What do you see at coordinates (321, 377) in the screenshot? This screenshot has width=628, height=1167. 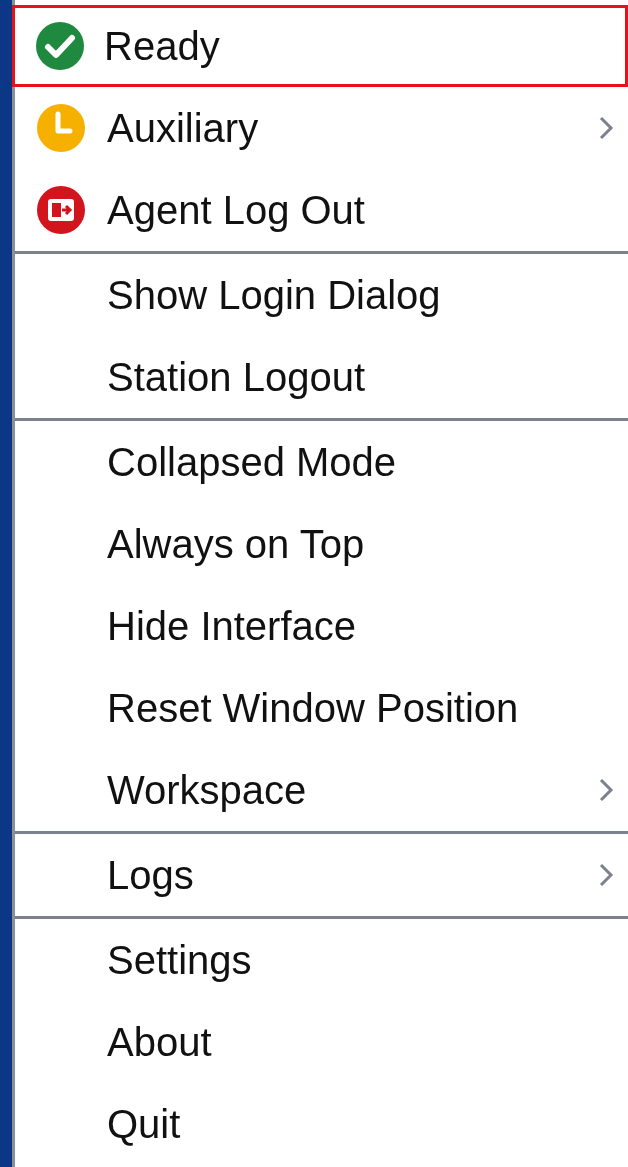 I see `menu-item: Station Logout` at bounding box center [321, 377].